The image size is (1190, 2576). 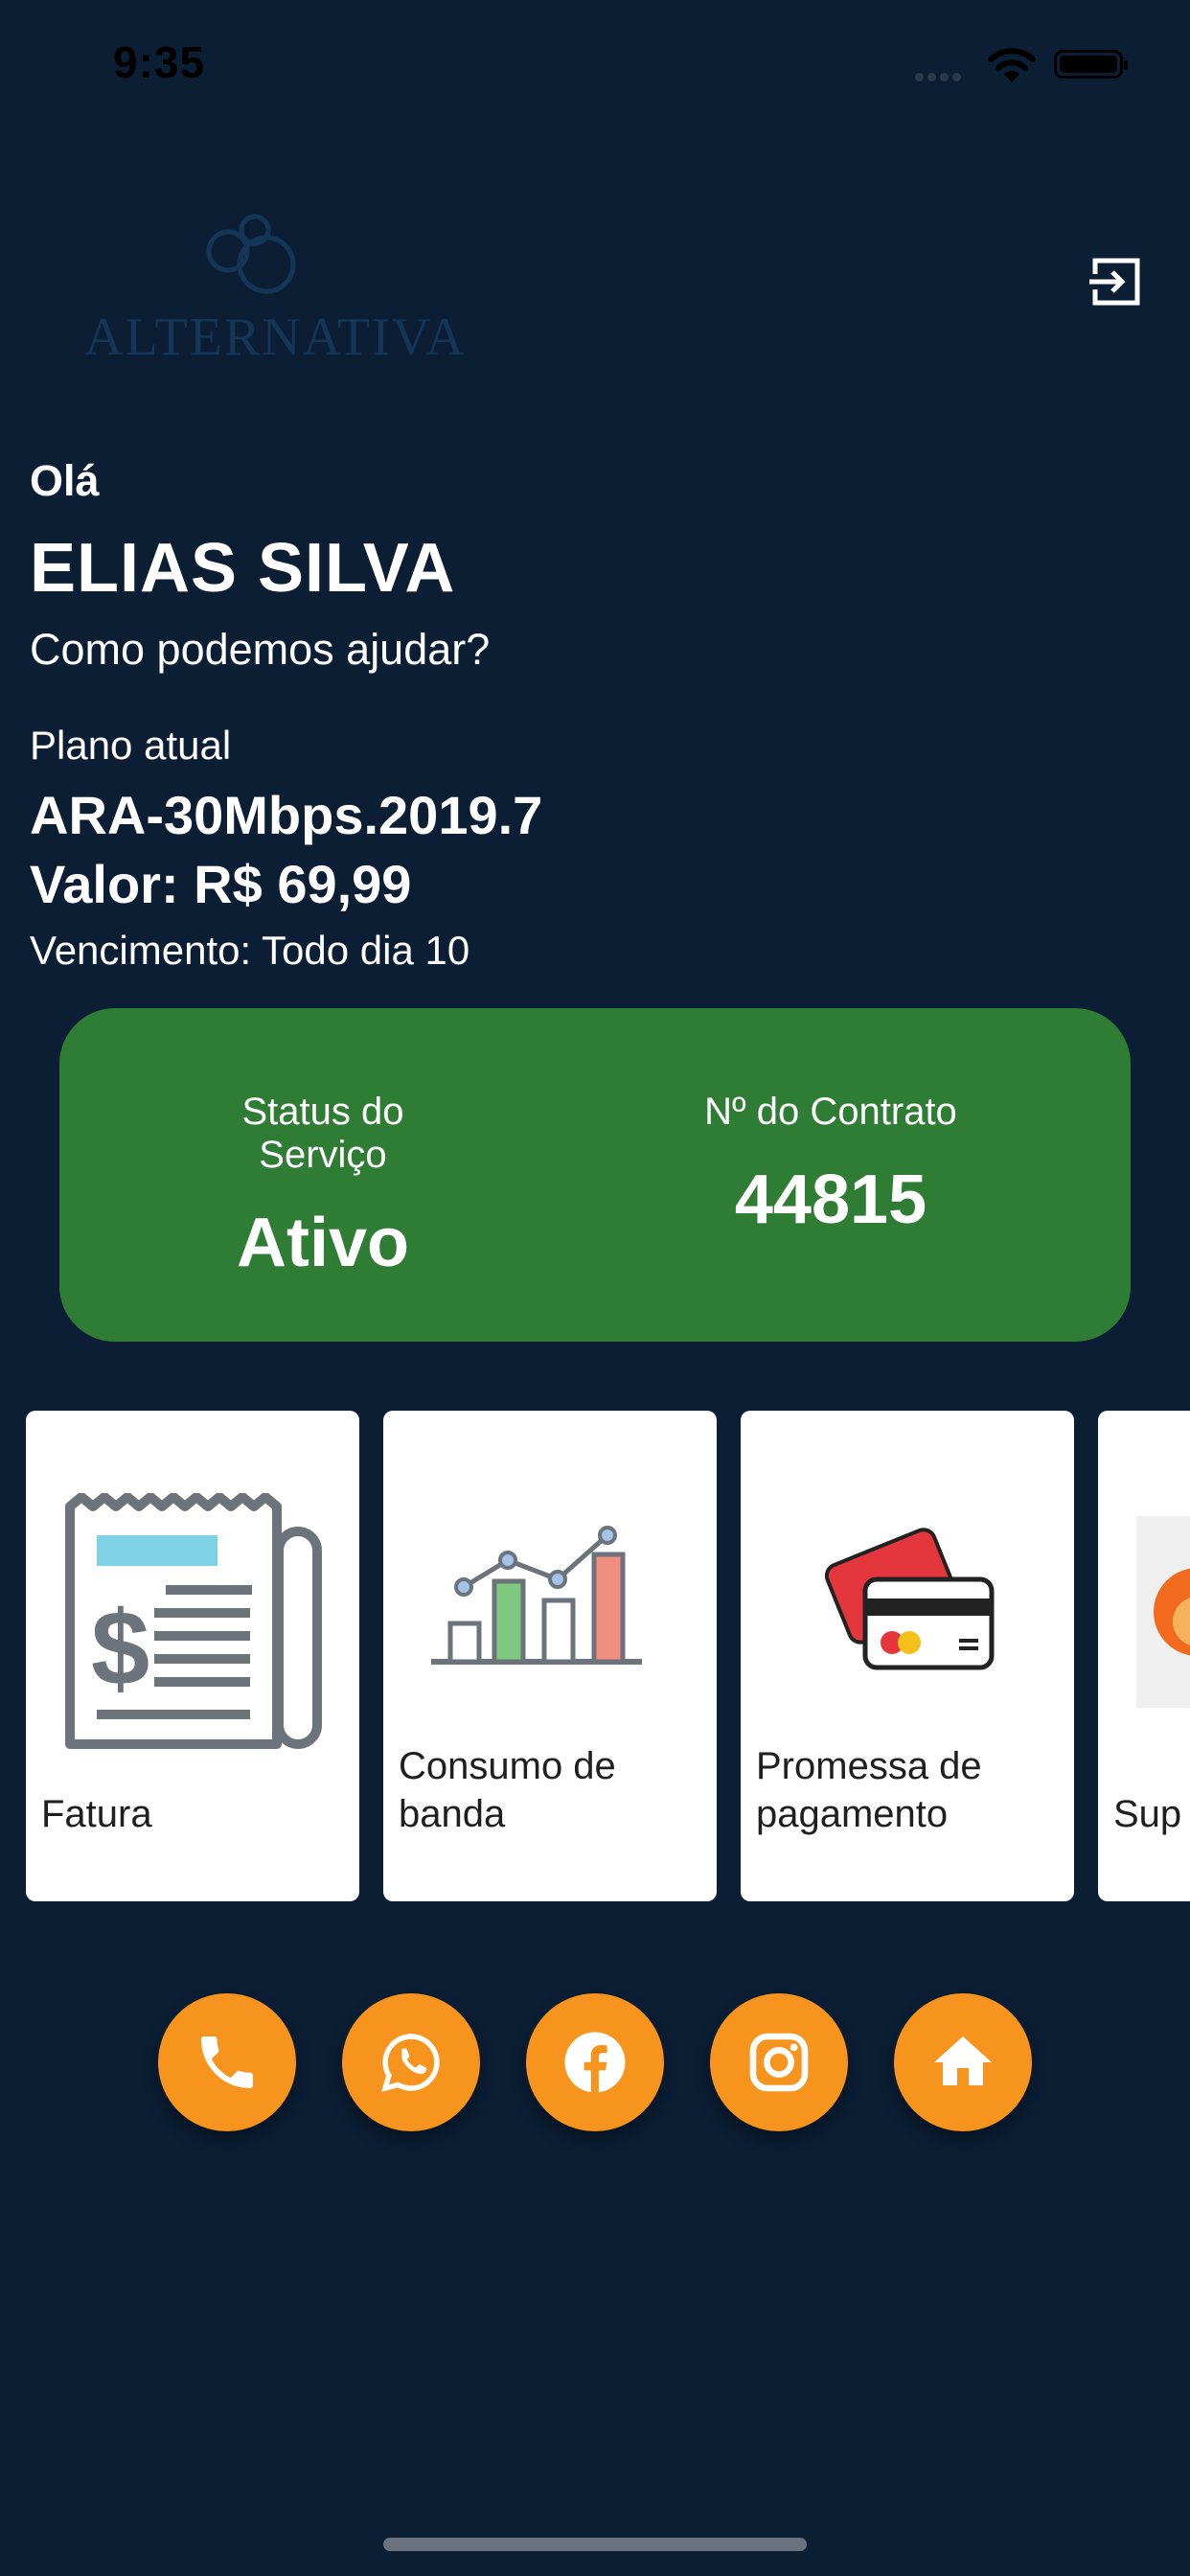 I want to click on instagram-button, so click(x=779, y=2062).